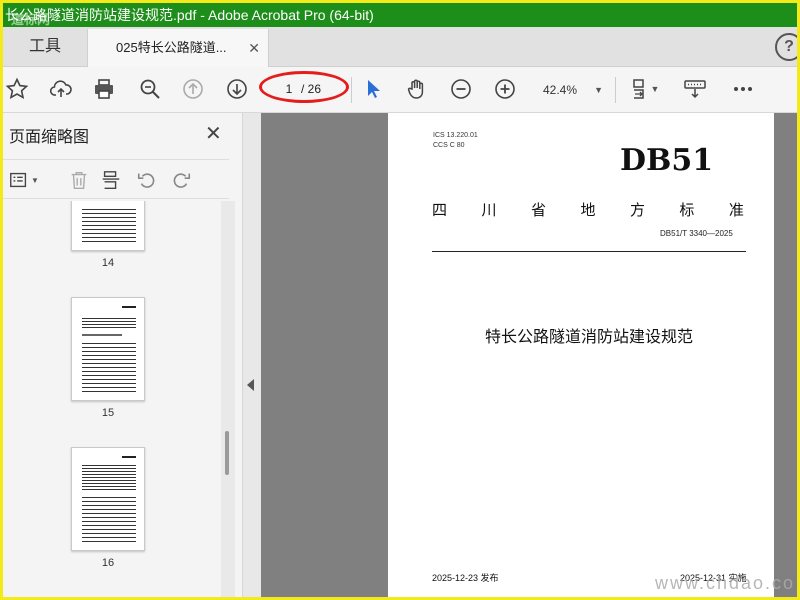 The height and width of the screenshot is (600, 800). What do you see at coordinates (373, 89) in the screenshot?
I see `select-cursor-icon` at bounding box center [373, 89].